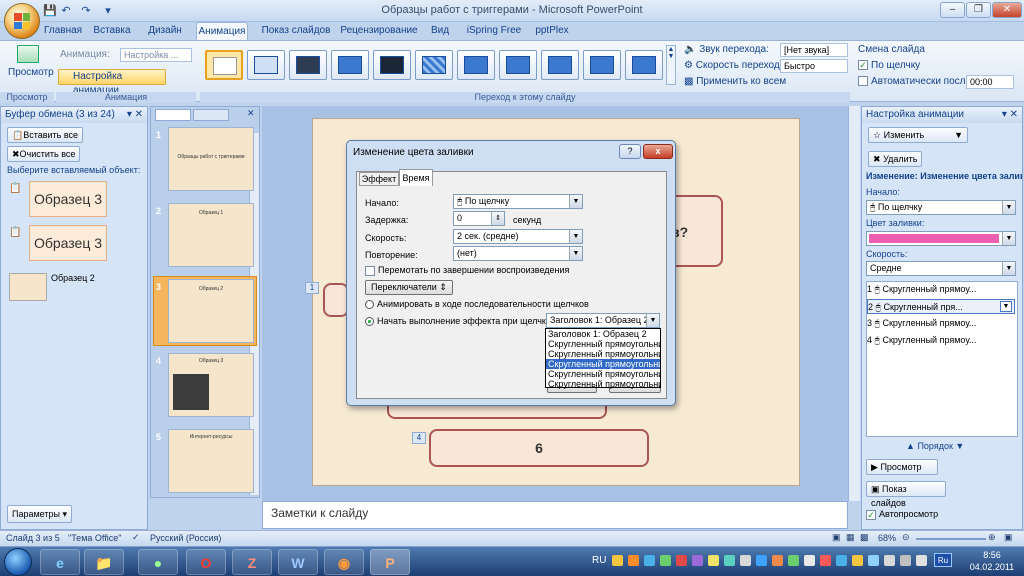 The image size is (1024, 576). I want to click on minimize-button: –, so click(952, 10).